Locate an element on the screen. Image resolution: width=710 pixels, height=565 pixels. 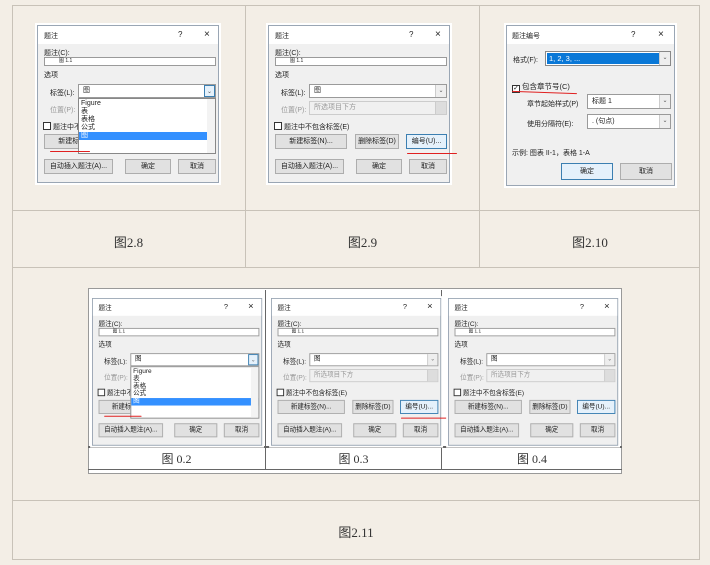
inner-caption: 图 0.2 is located at coordinates (176, 459).